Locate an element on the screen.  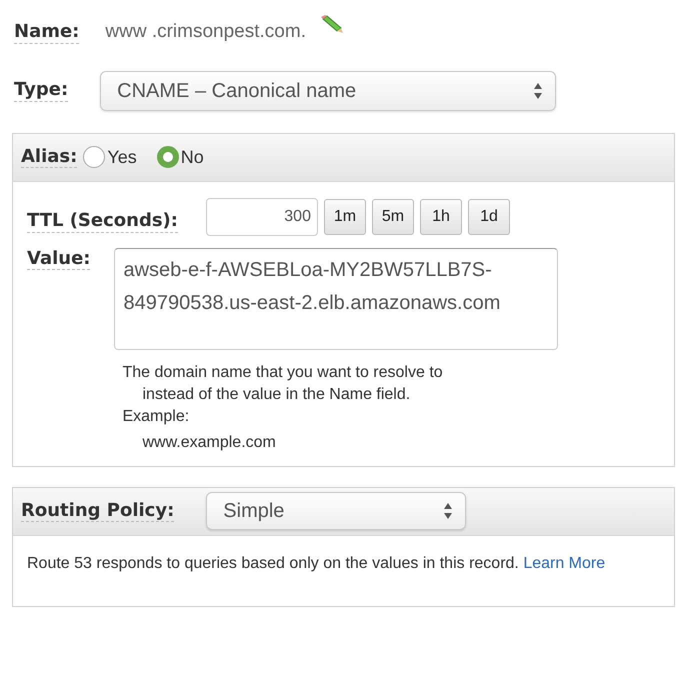
pencil-icon is located at coordinates (332, 25).